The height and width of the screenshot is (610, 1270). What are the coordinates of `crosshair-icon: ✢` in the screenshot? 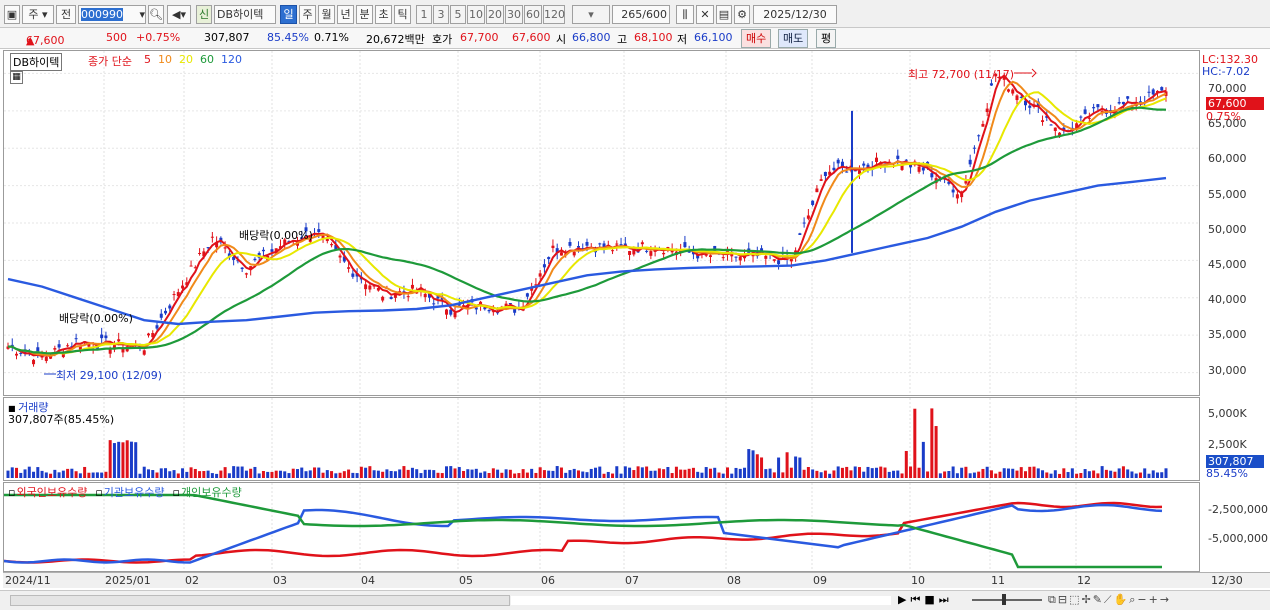 It's located at (1086, 599).